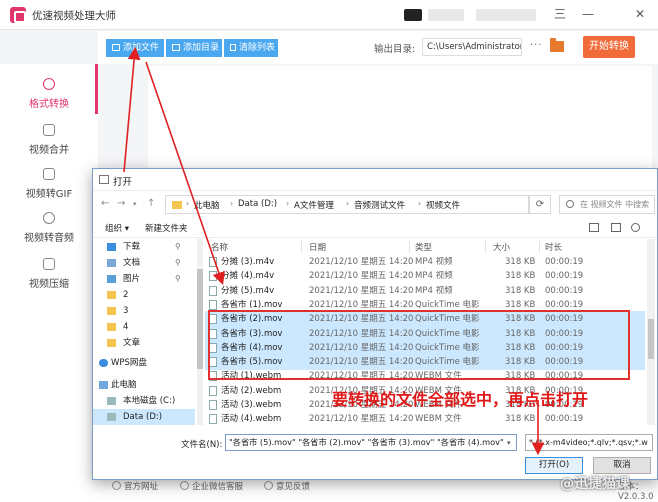 The height and width of the screenshot is (502, 658). What do you see at coordinates (132, 109) in the screenshot?
I see `arrow-to-add-file` at bounding box center [132, 109].